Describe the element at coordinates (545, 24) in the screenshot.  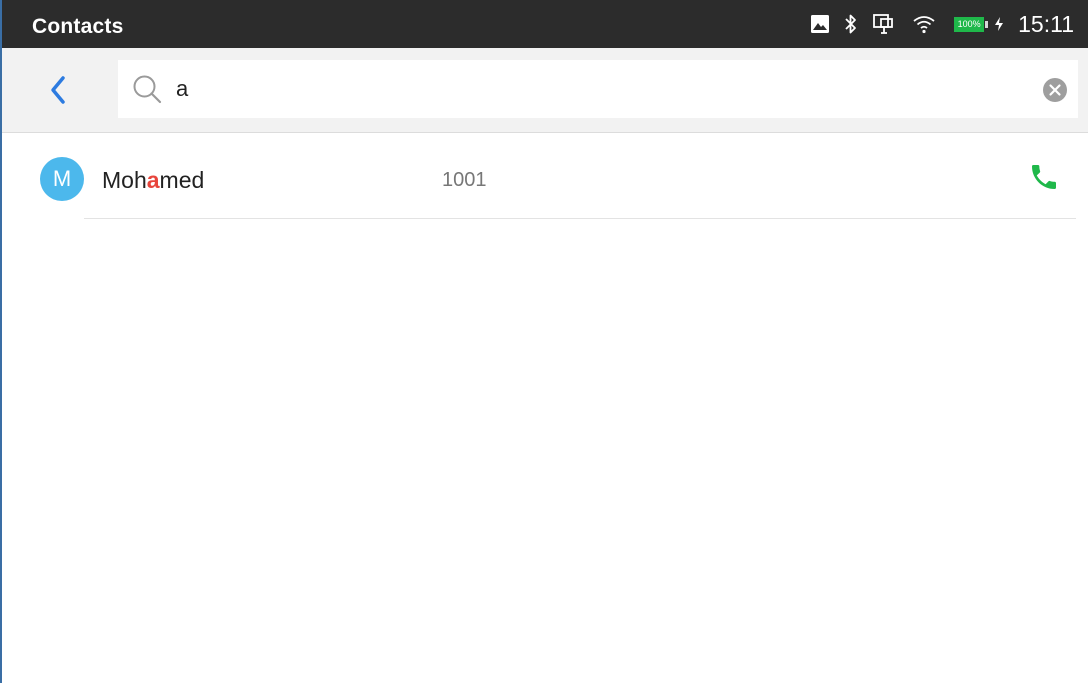
I see `status-bar: Contacts 100% 15:11` at that location.